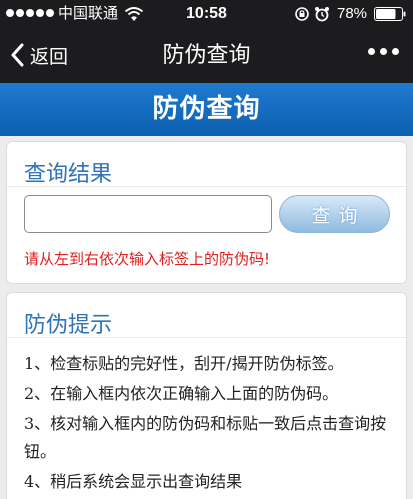  I want to click on alarm-clock-icon, so click(322, 14).